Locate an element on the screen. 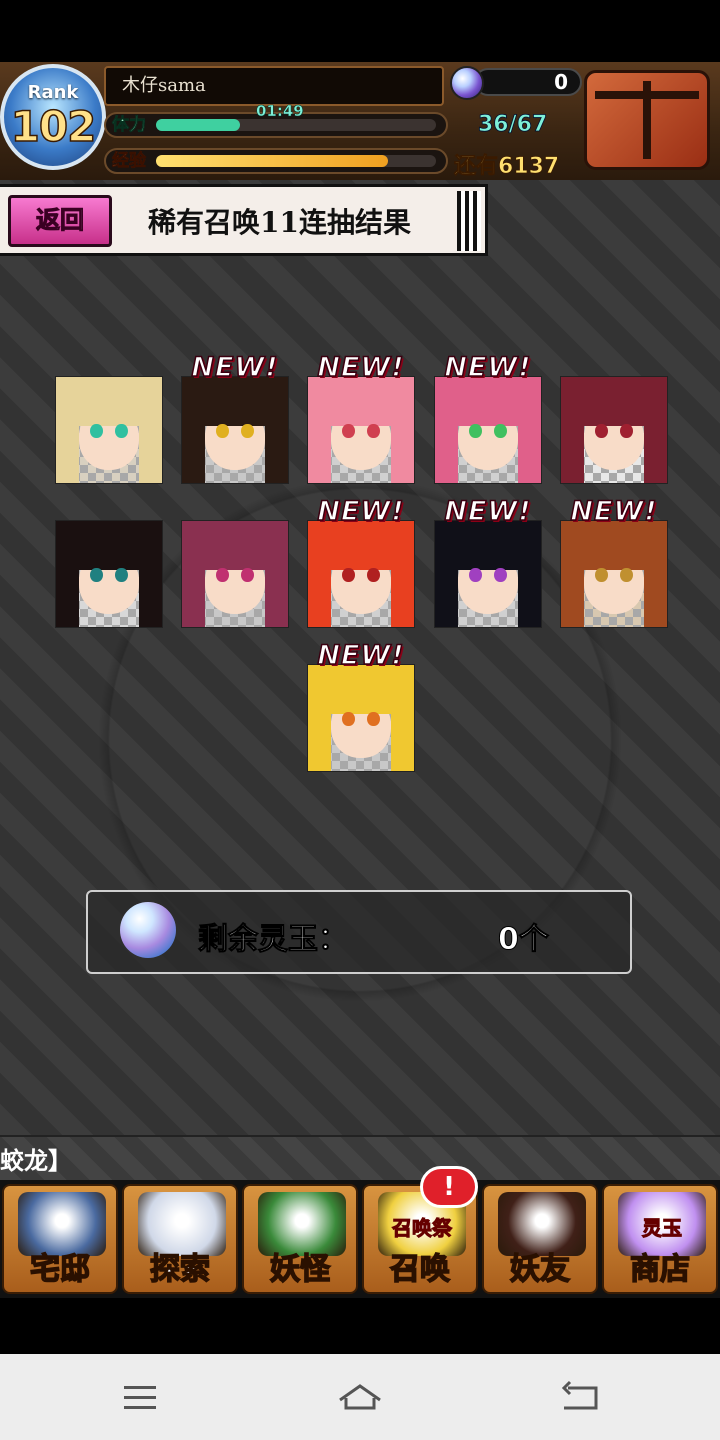  nav-label: 召唤 is located at coordinates (420, 1269).